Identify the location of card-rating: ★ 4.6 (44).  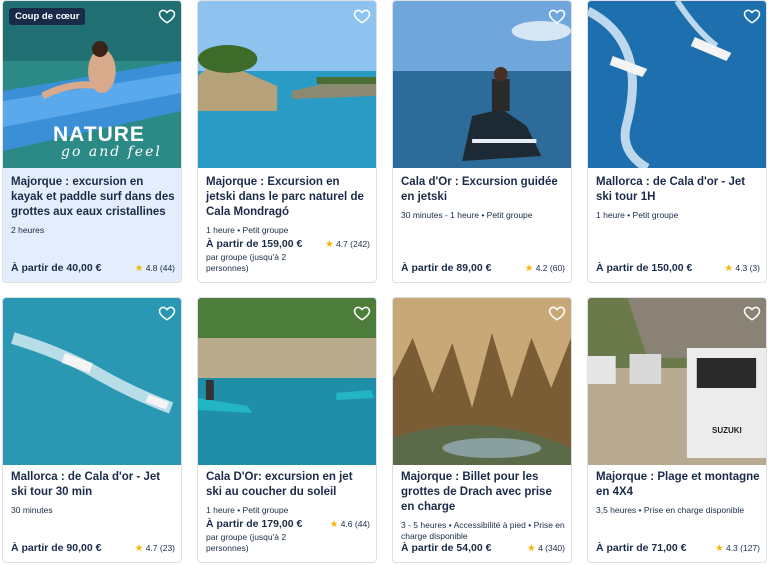
(349, 524).